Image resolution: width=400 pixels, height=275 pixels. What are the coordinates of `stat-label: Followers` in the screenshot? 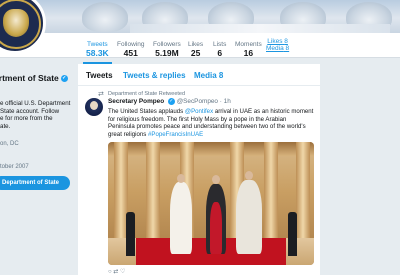 It's located at (167, 44).